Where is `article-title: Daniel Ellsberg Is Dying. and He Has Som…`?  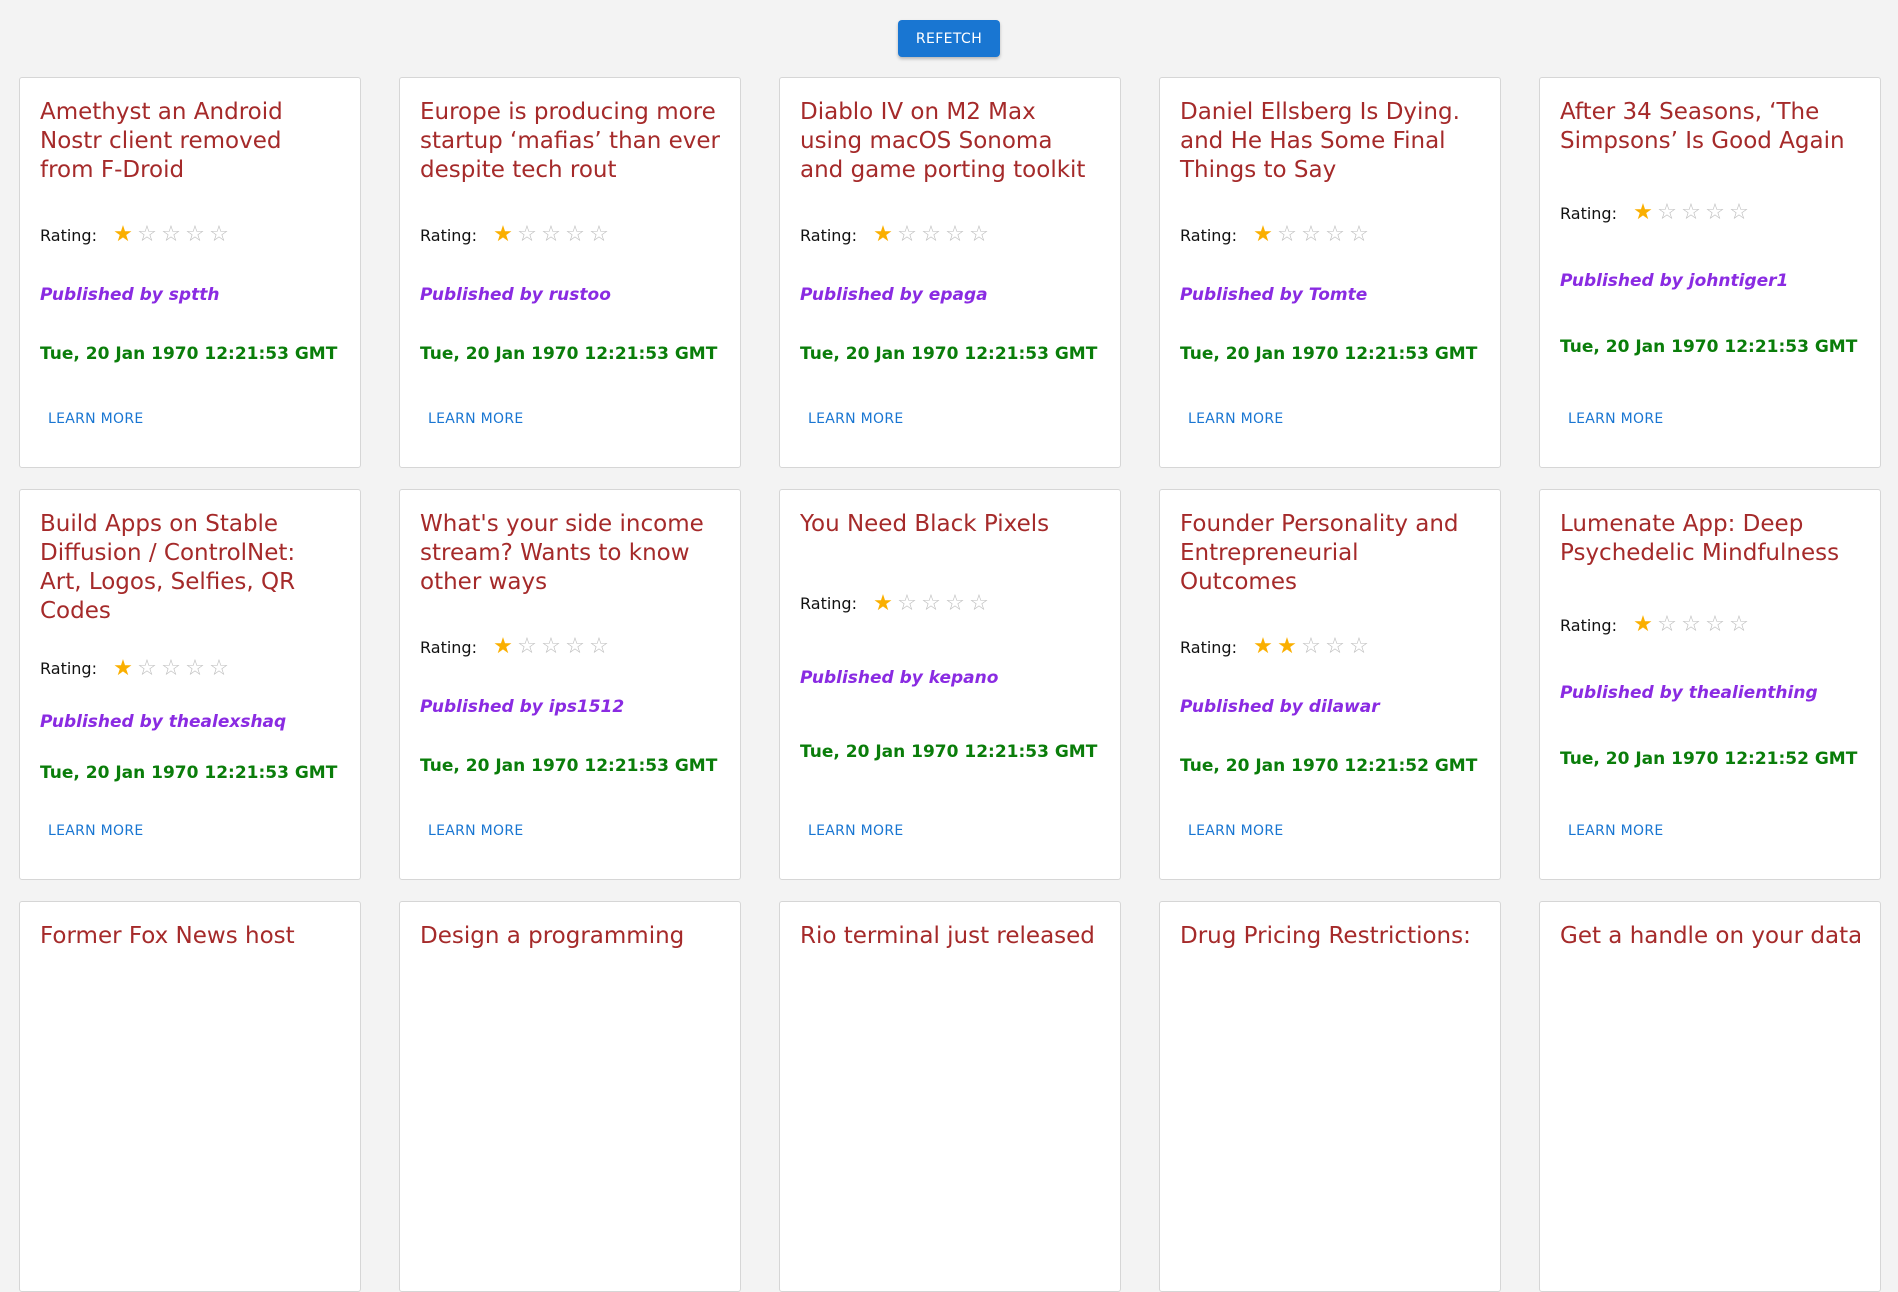
article-title: Daniel Ellsberg Is Dying. and He Has Som… is located at coordinates (1320, 141).